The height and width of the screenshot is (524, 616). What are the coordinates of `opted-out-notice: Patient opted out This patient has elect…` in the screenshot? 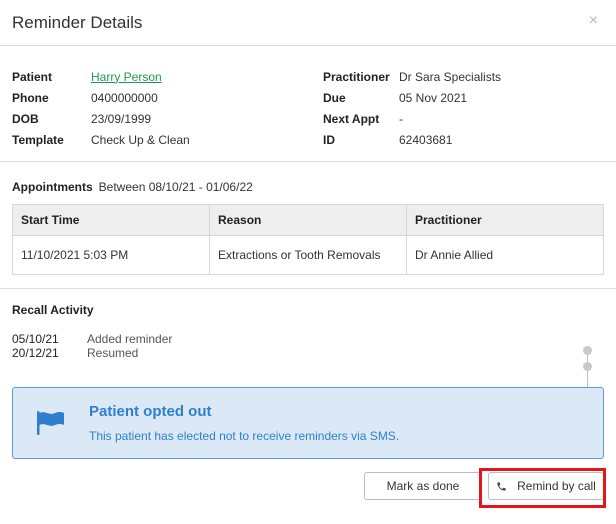 It's located at (308, 423).